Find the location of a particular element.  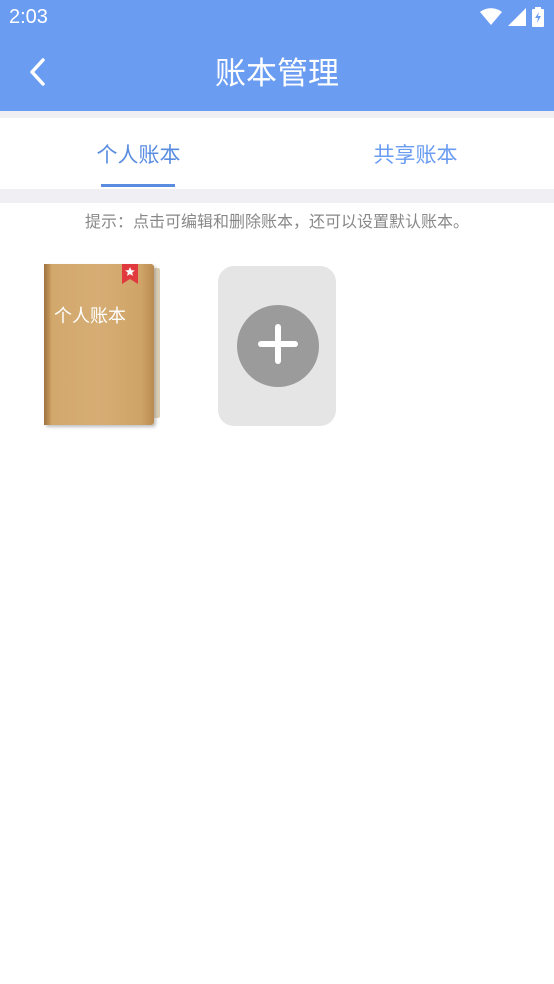

add-book-button is located at coordinates (277, 346).